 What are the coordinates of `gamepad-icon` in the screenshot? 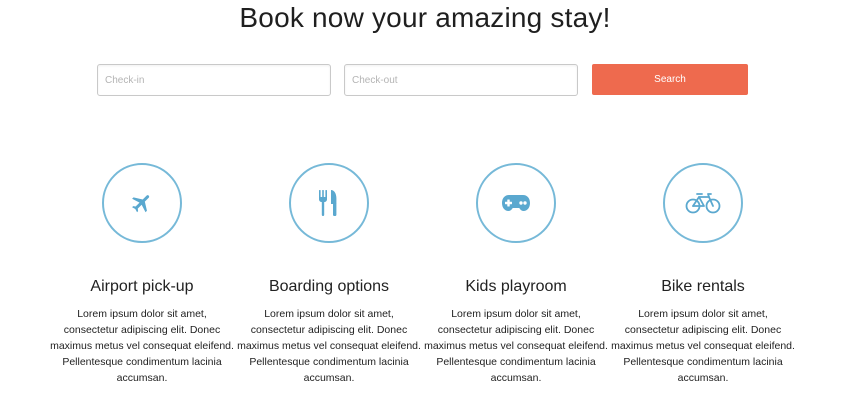 It's located at (516, 203).